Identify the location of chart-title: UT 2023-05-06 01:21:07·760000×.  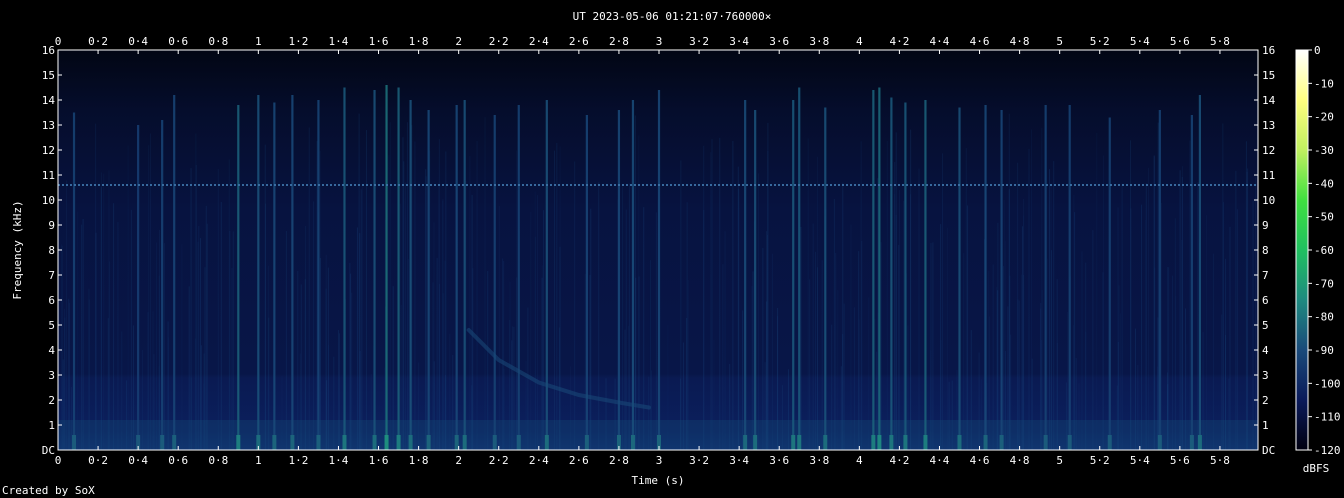
(672, 16).